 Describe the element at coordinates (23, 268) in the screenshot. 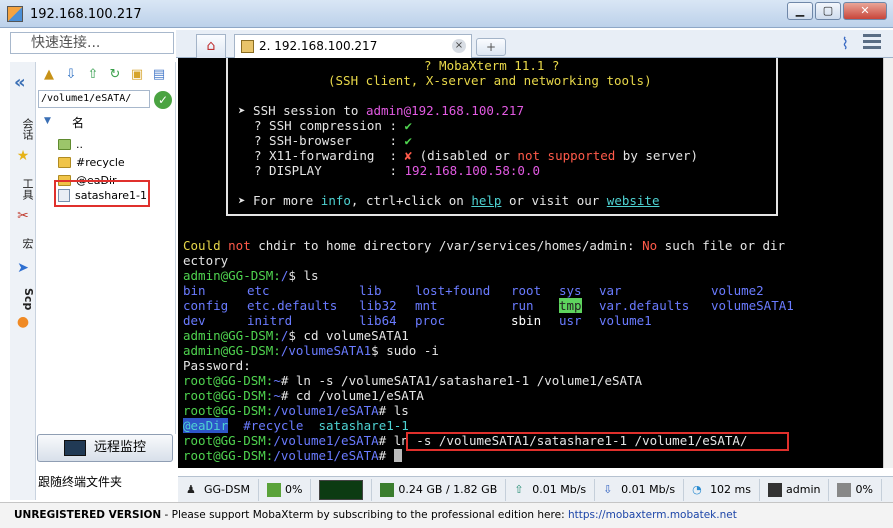

I see `paper-plane-icon: ➤` at that location.